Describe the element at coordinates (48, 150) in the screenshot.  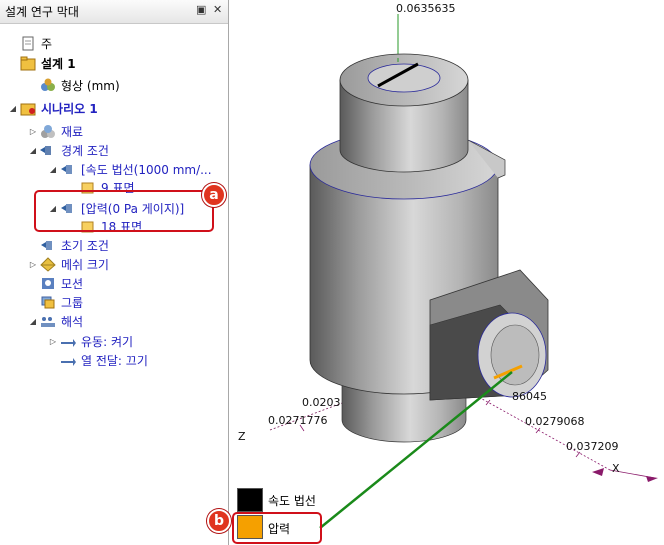
I see `boundary-icon` at that location.